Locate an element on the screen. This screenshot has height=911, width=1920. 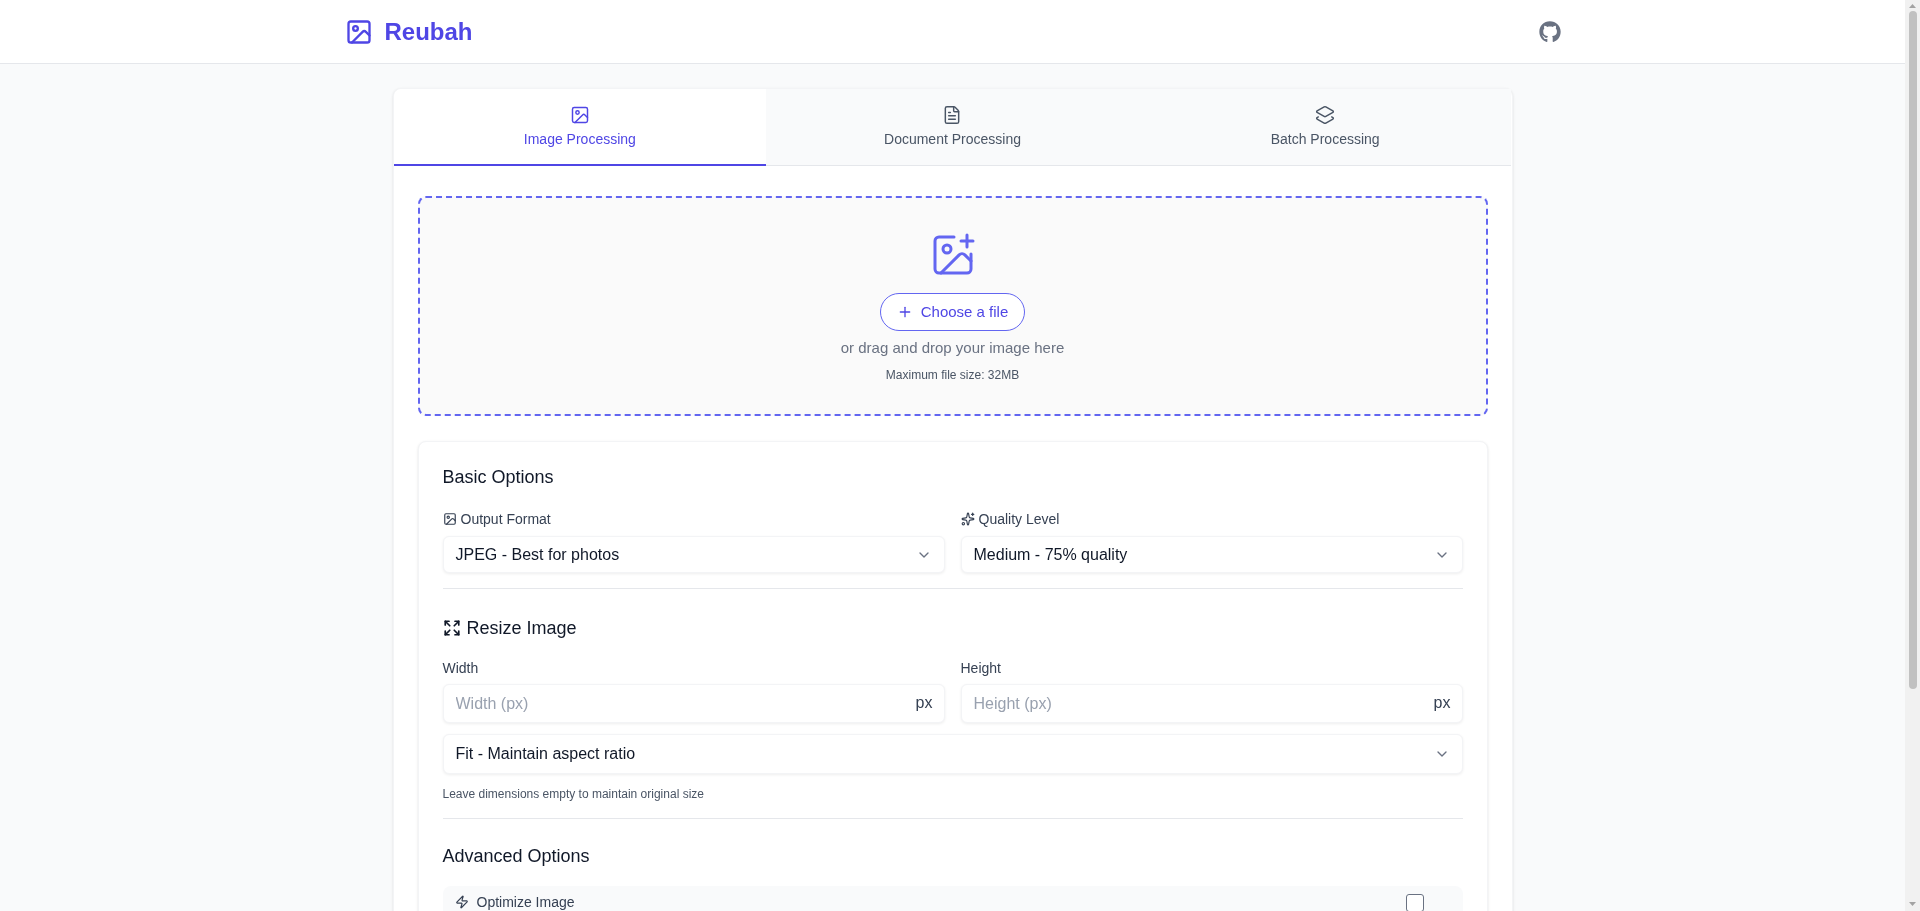
lightning-icon is located at coordinates (461, 902).